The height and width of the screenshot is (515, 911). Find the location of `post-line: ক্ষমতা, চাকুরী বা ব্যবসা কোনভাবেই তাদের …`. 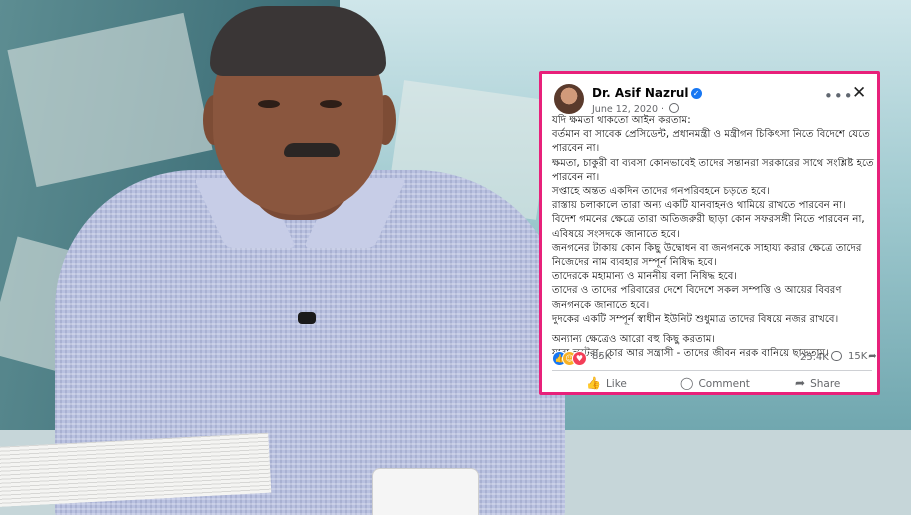

post-line: ক্ষমতা, চাকুরী বা ব্যবসা কোনভাবেই তাদের … is located at coordinates (713, 170).